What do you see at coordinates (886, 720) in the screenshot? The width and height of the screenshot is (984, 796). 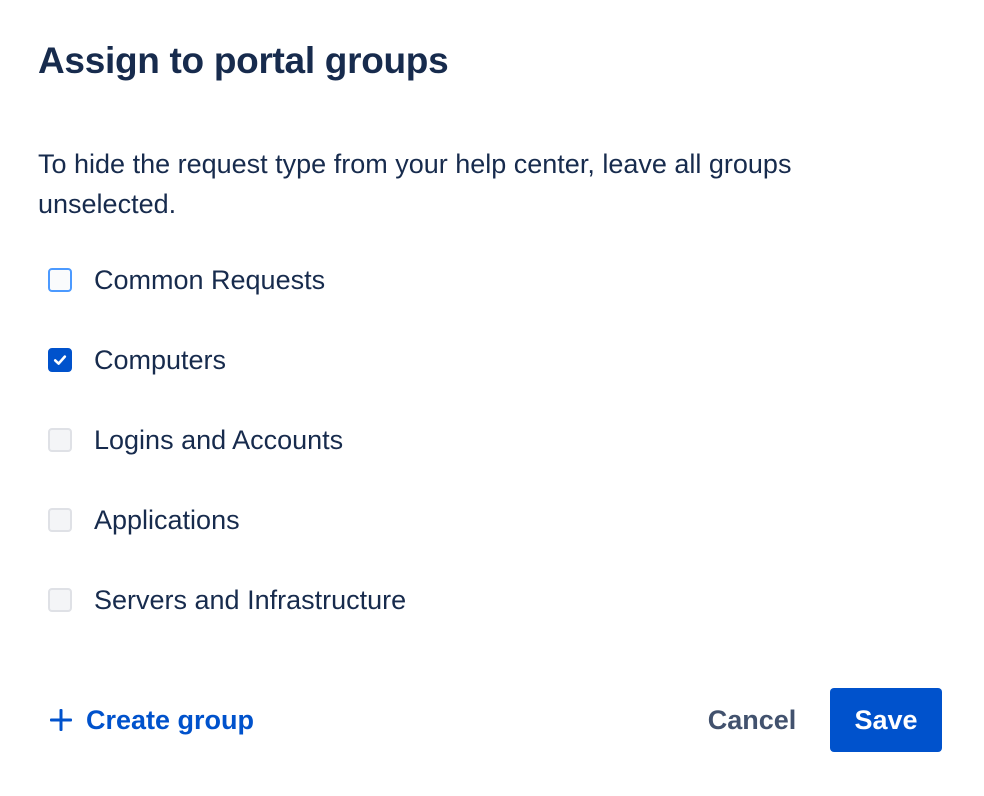 I see `save-button: Save` at bounding box center [886, 720].